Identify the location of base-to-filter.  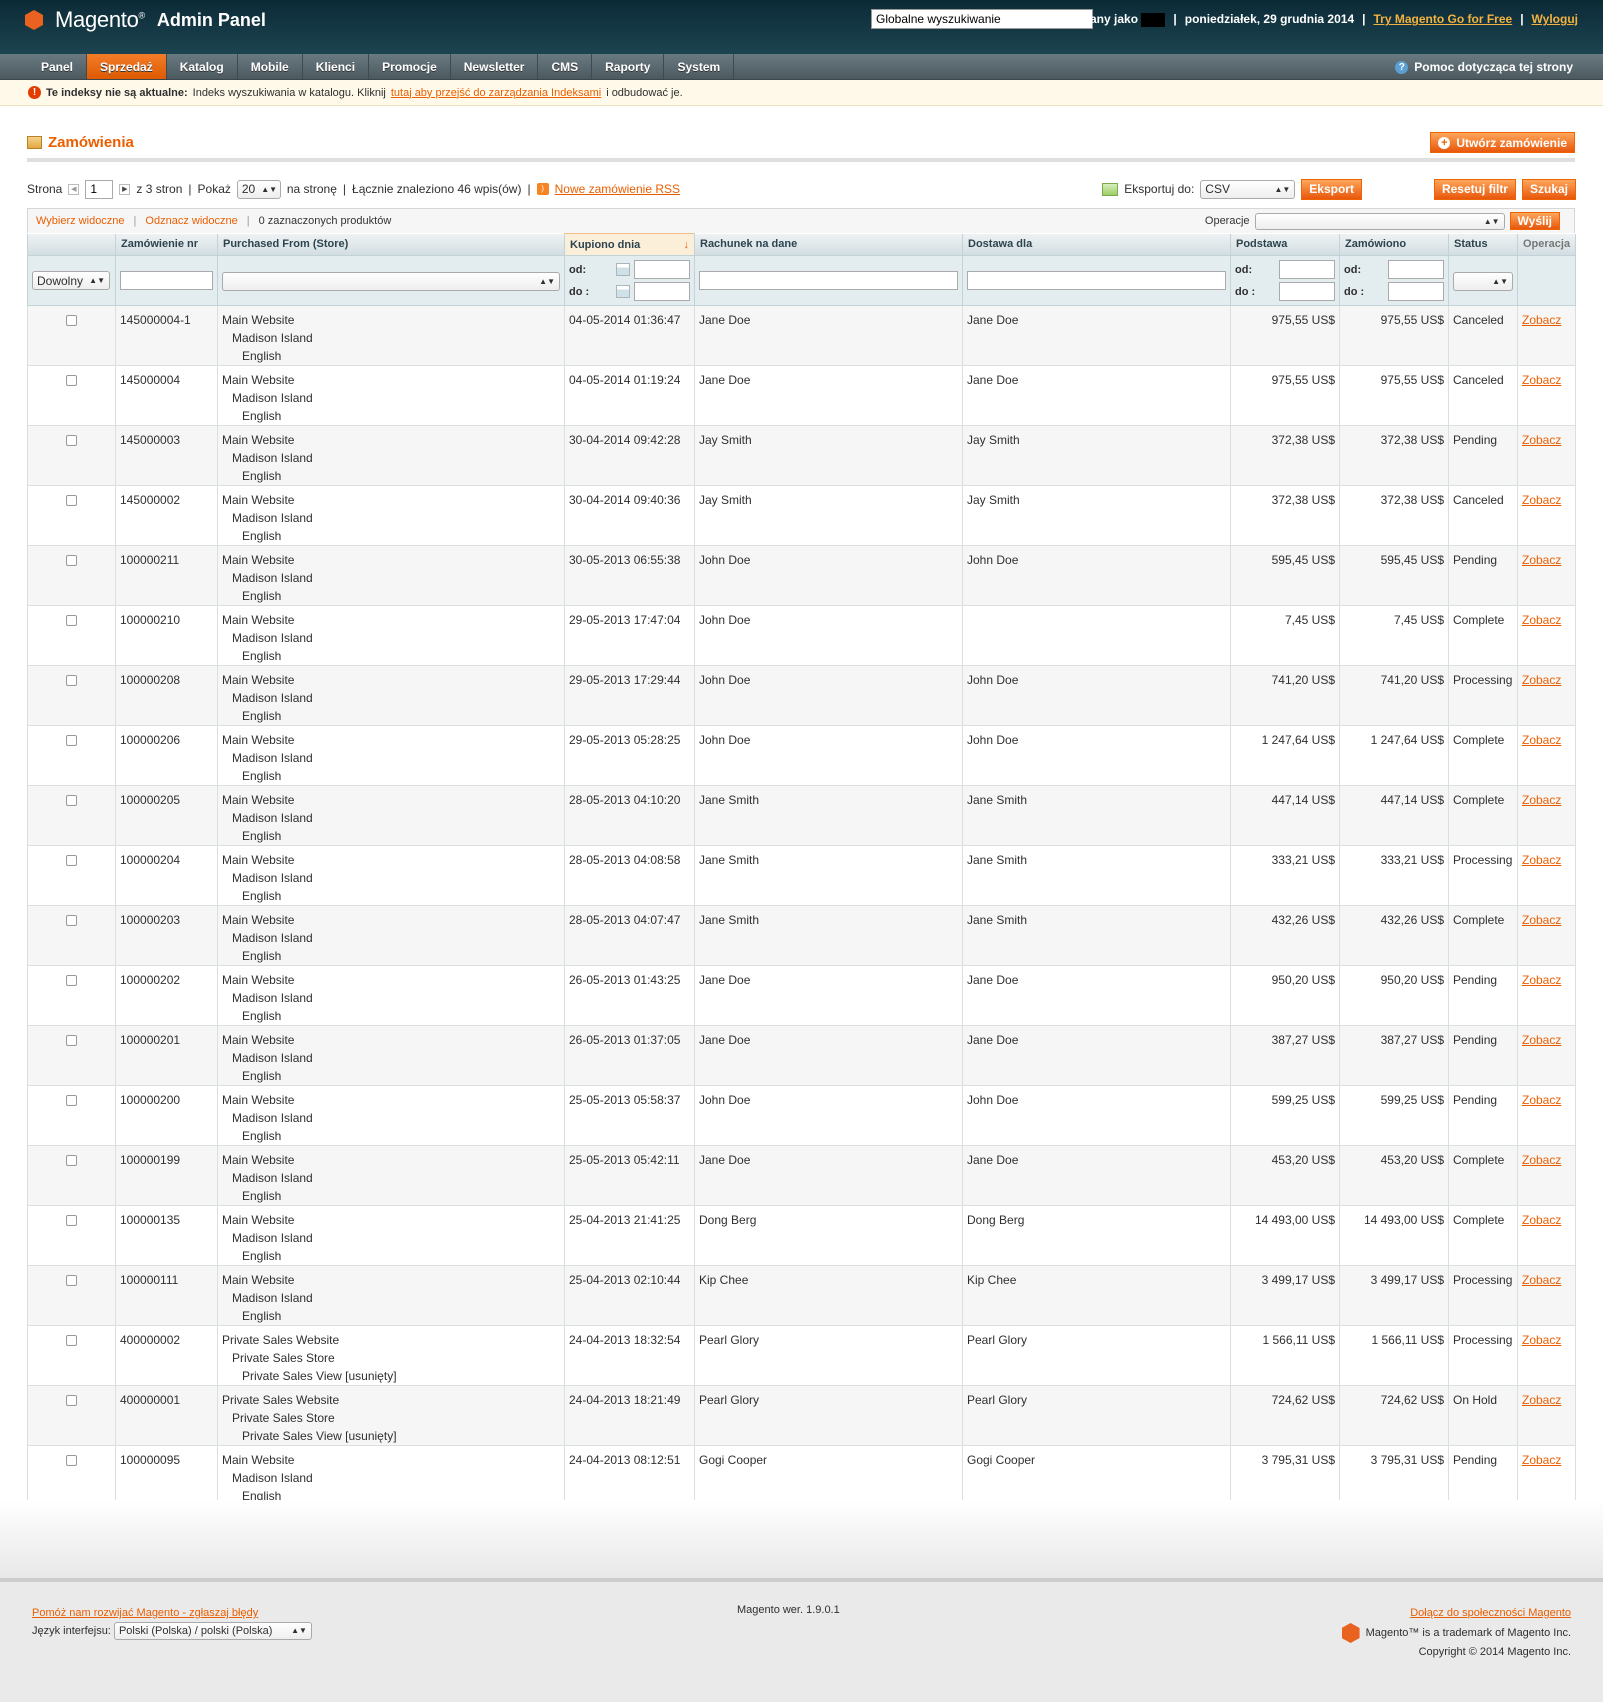
(1307, 291).